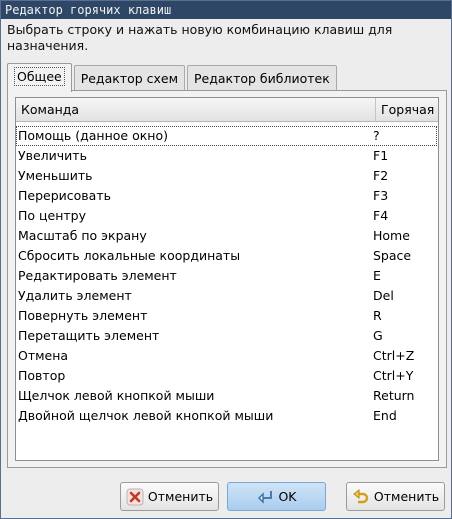  I want to click on table-row: Отмена Ctrl+Z, so click(227, 356).